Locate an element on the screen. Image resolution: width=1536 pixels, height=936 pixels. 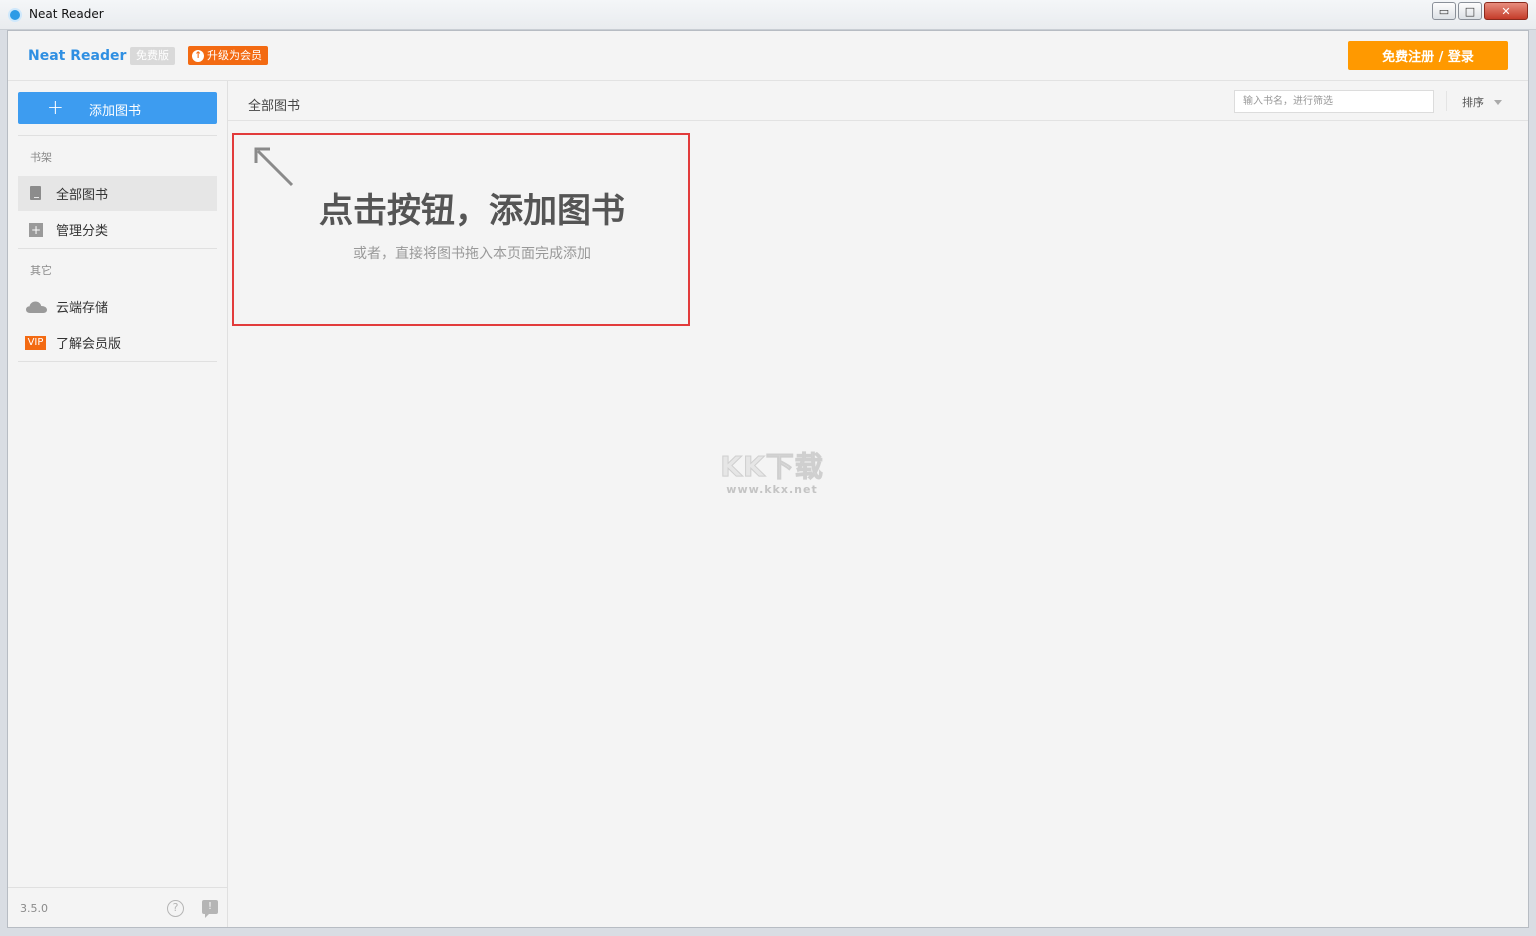
close-button: ✕ is located at coordinates (1506, 11).